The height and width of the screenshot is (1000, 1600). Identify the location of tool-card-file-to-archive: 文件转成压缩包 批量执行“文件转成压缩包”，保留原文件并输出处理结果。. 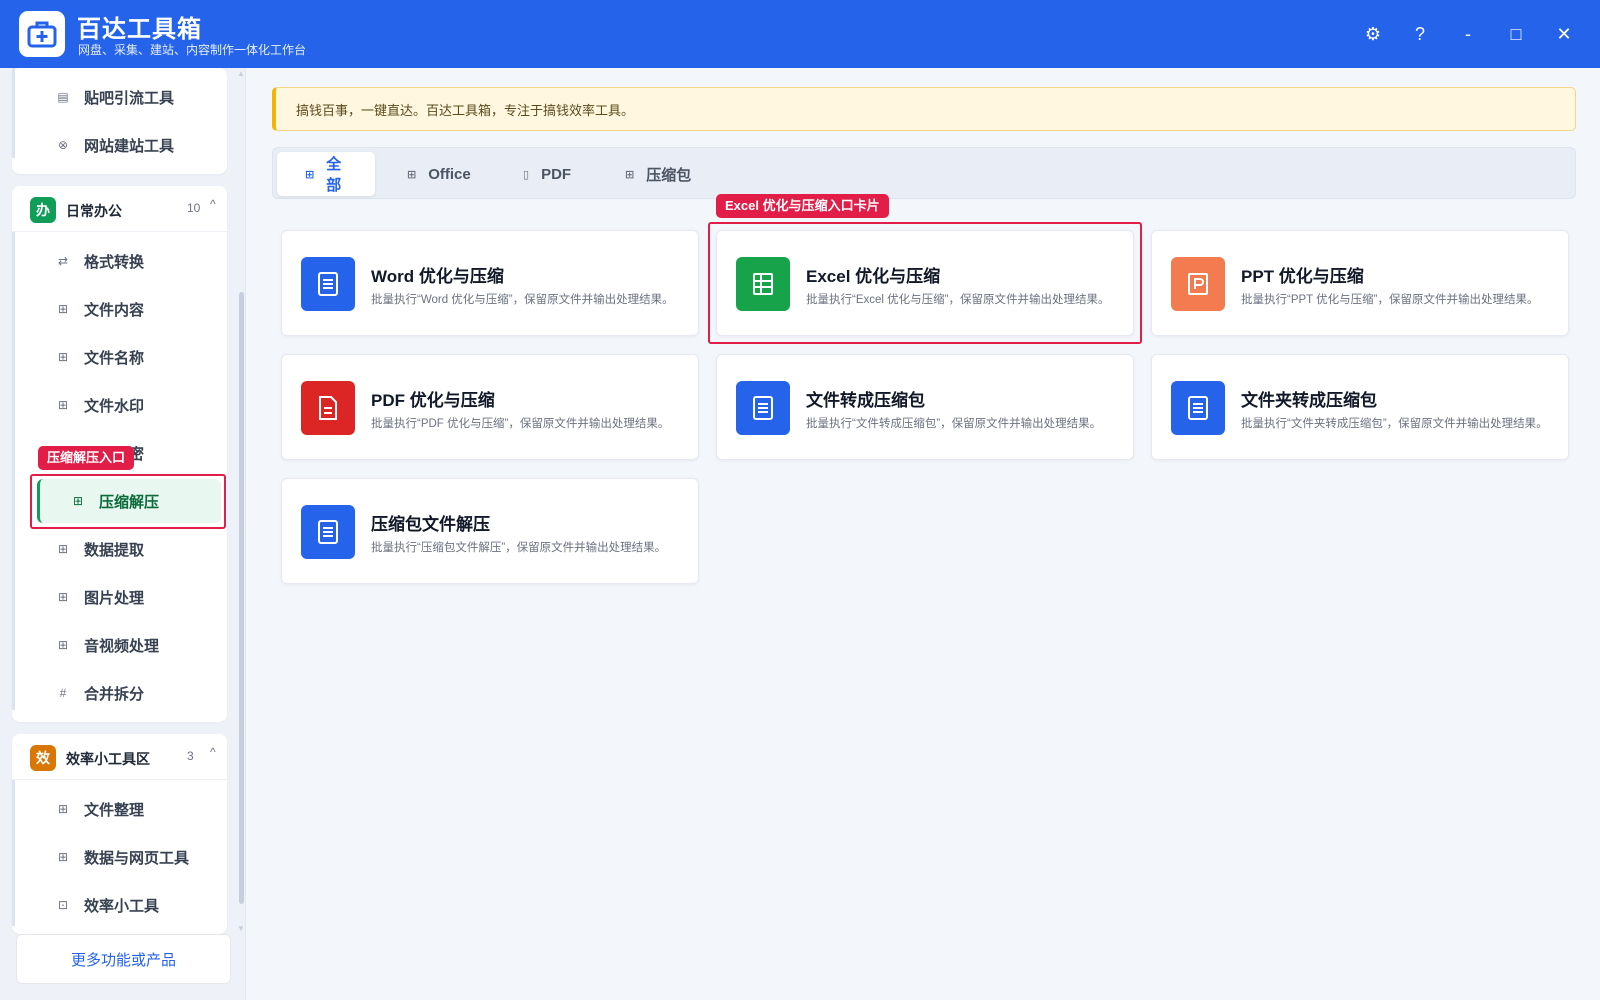
(925, 407).